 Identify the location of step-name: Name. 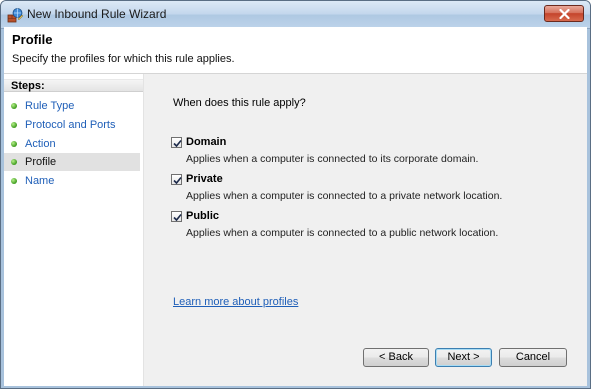
(72, 181).